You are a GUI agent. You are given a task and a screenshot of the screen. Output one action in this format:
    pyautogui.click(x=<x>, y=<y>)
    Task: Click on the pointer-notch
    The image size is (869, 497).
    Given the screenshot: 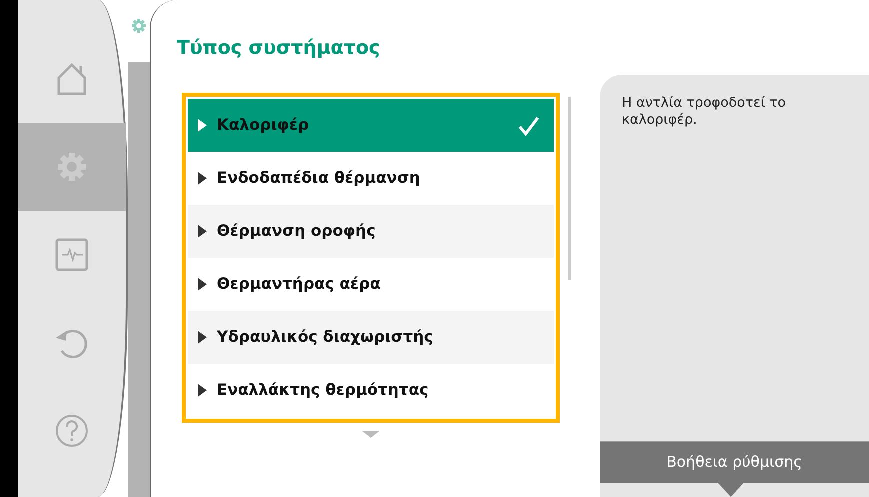 What is the action you would take?
    pyautogui.click(x=731, y=490)
    